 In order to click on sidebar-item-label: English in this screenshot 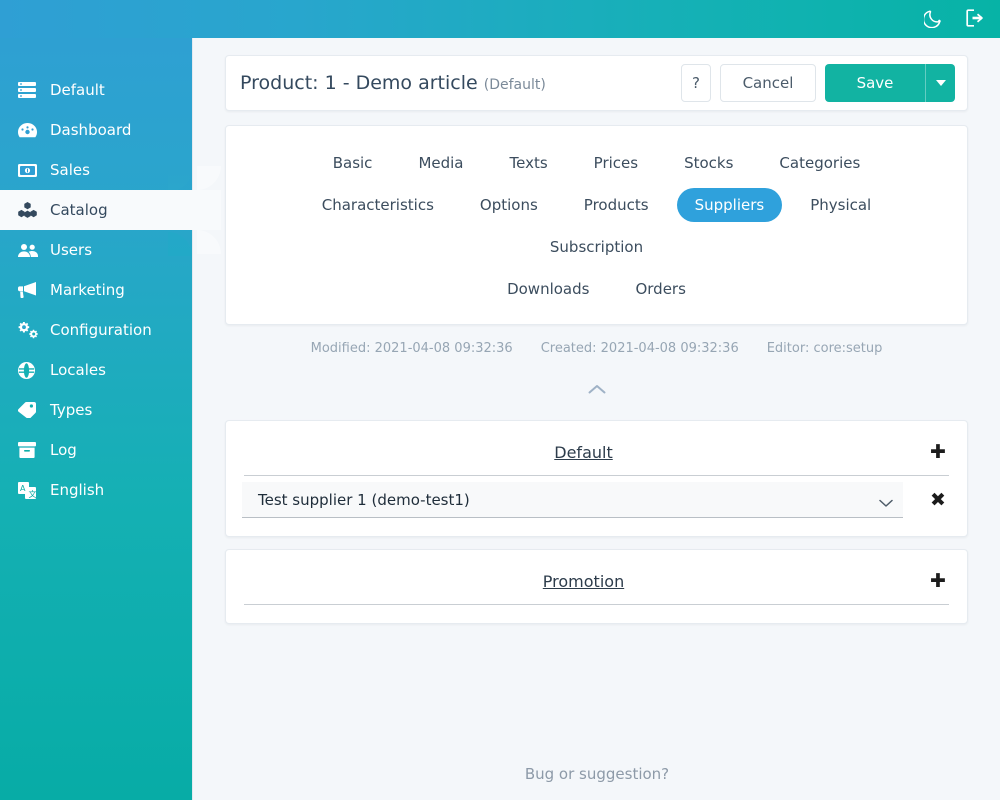, I will do `click(77, 490)`.